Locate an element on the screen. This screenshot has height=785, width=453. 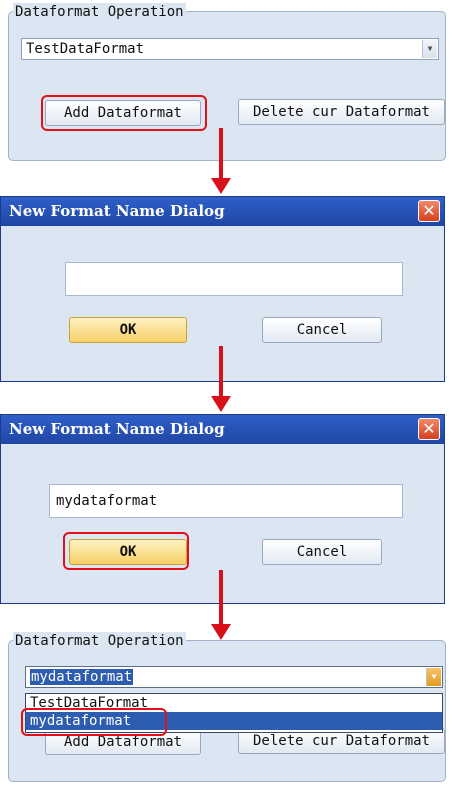
dataformat-combo: mydataformat ▼ is located at coordinates (234, 677).